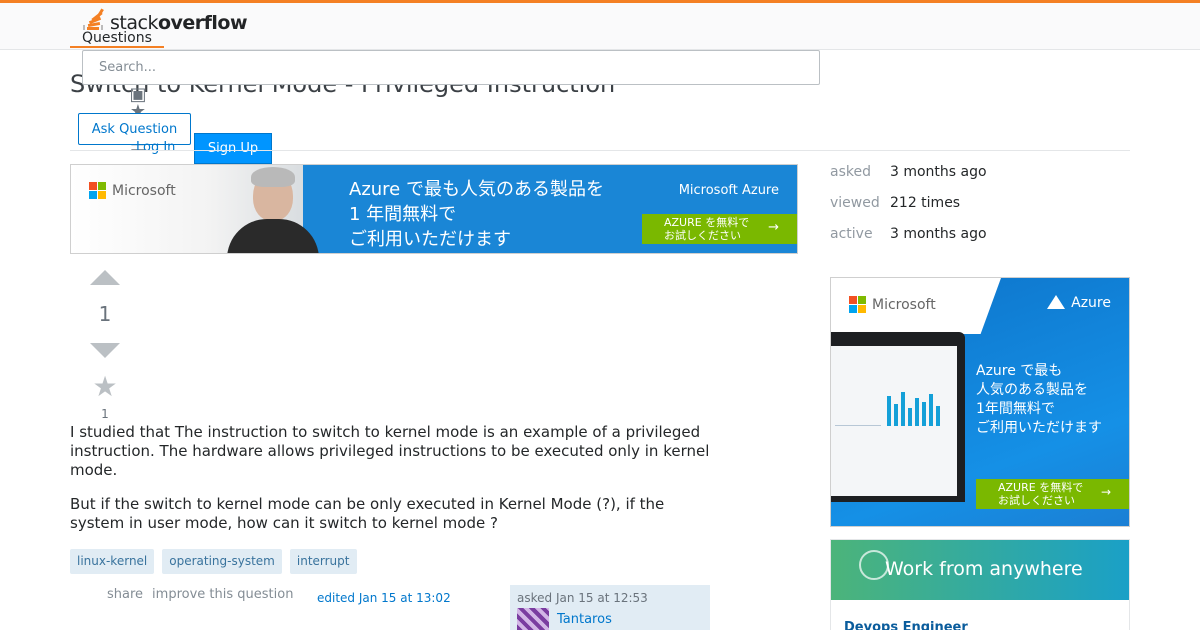 This screenshot has width=1200, height=630. What do you see at coordinates (1079, 303) in the screenshot?
I see `azure-logo: Azure` at bounding box center [1079, 303].